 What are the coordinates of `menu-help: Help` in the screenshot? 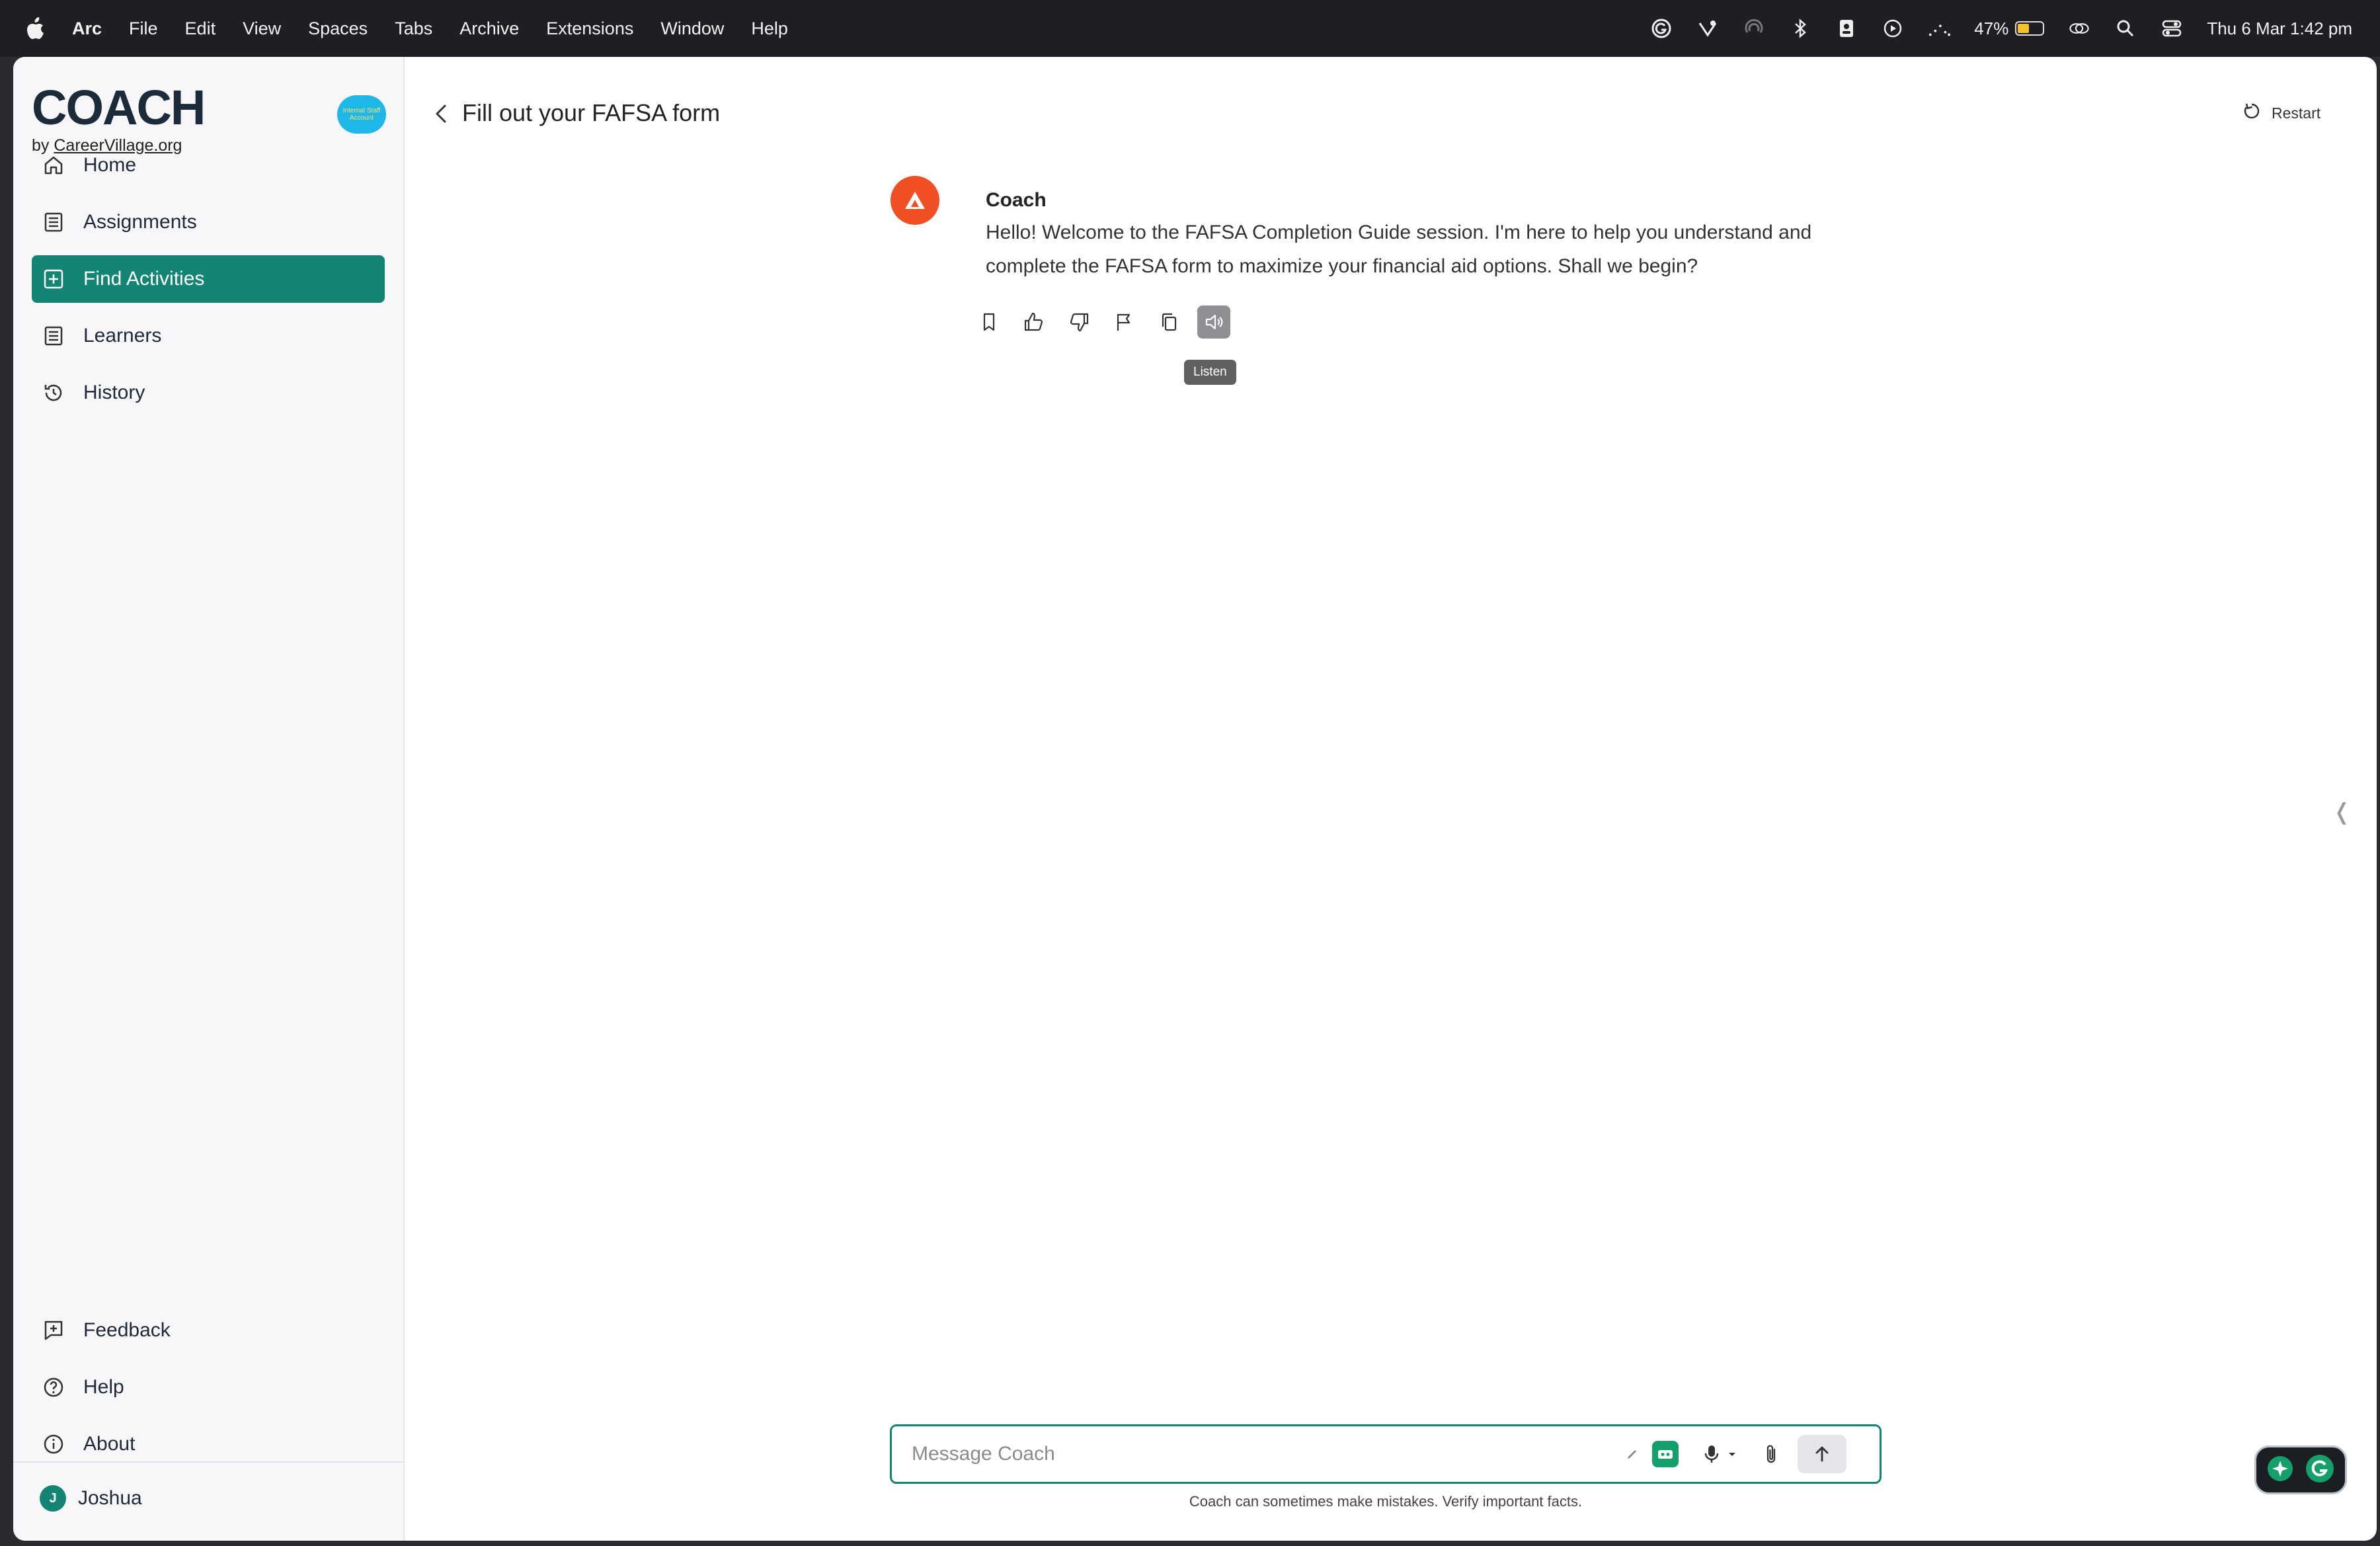 It's located at (769, 29).